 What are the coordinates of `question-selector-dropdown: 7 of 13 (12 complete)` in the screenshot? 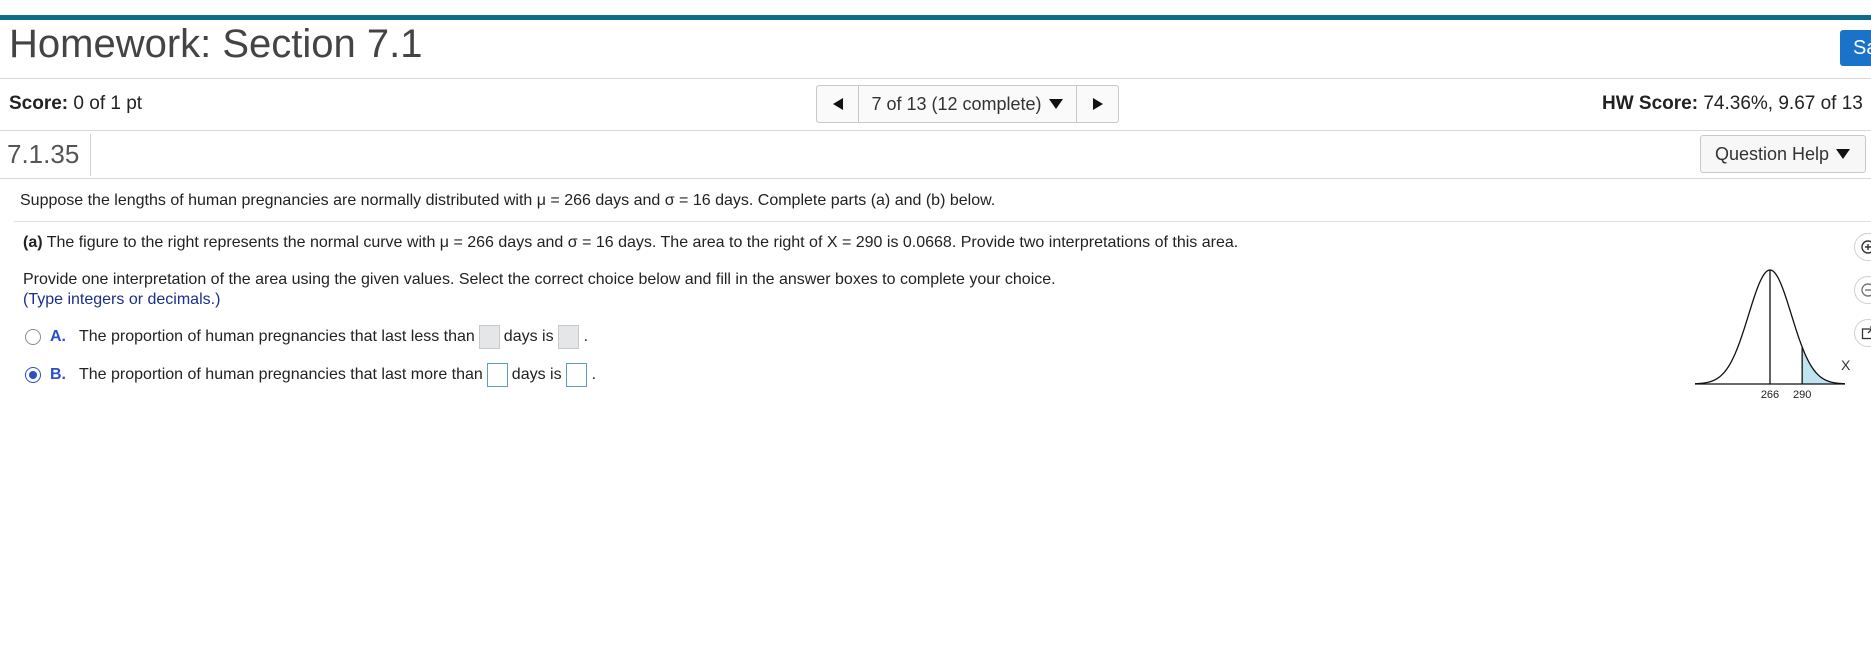 It's located at (967, 104).